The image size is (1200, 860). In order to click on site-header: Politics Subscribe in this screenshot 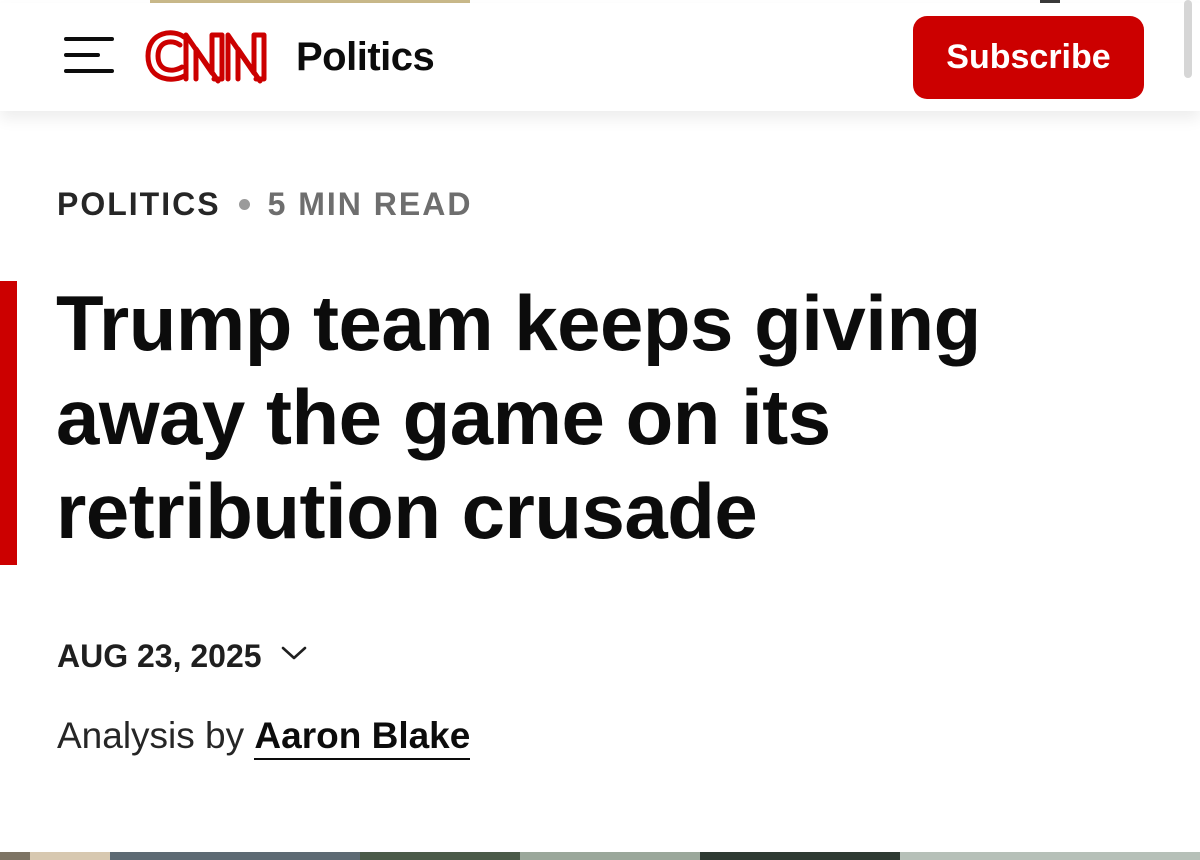, I will do `click(600, 57)`.